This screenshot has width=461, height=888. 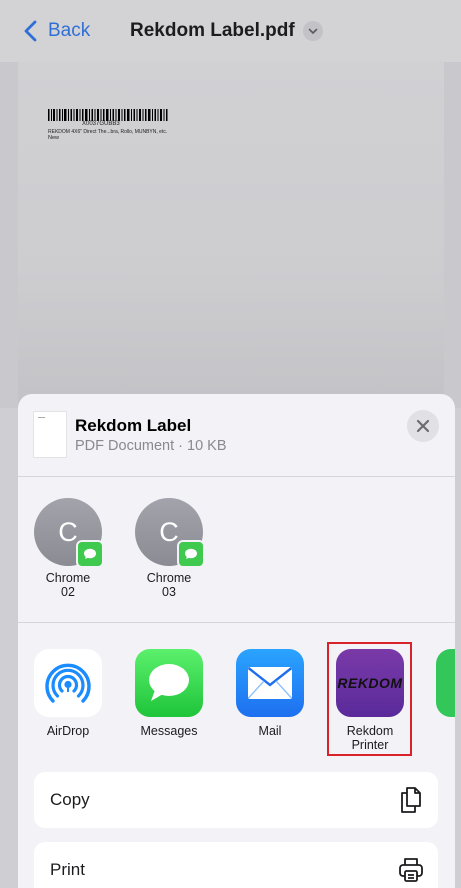 I want to click on copy-icon, so click(x=411, y=800).